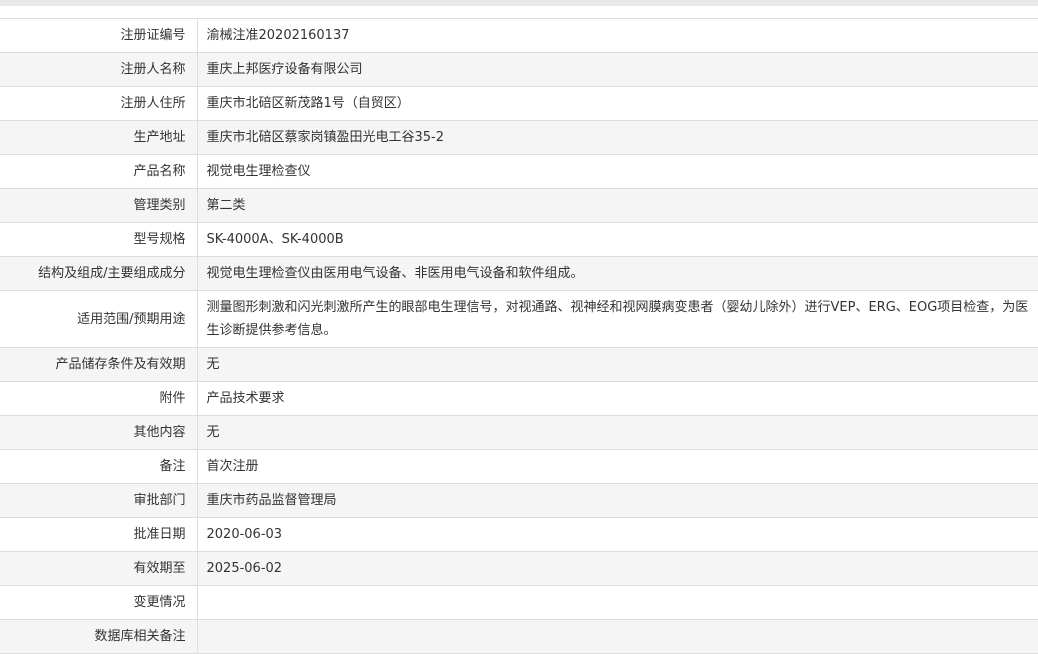  I want to click on value-registrant-address: 重庆市北碚区新茂路1号（自贸区）, so click(617, 103).